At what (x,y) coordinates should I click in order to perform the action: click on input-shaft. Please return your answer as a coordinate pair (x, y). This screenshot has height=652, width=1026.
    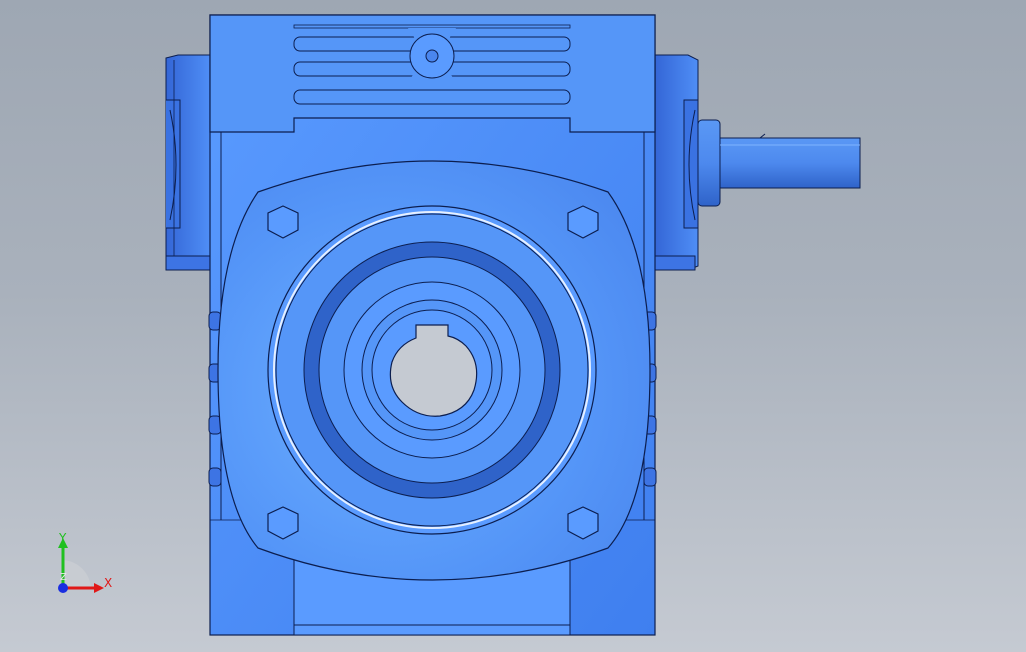
    Looking at the image, I should click on (779, 163).